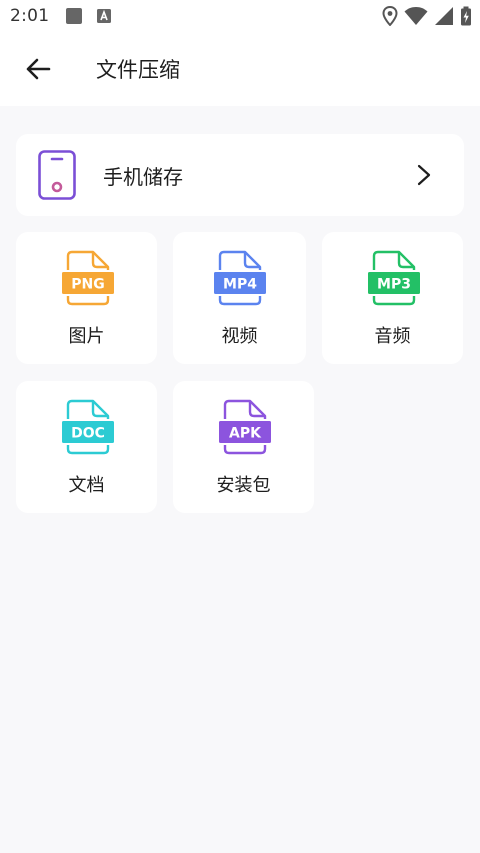  I want to click on mp3-file-icon: MP3, so click(394, 278).